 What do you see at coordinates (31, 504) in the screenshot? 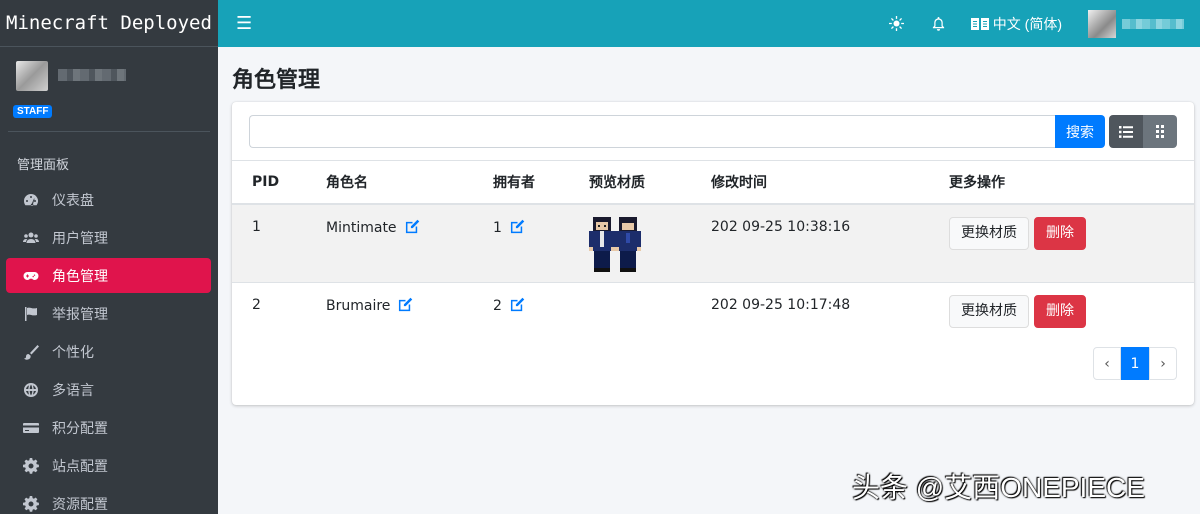
I see `cog-icon` at bounding box center [31, 504].